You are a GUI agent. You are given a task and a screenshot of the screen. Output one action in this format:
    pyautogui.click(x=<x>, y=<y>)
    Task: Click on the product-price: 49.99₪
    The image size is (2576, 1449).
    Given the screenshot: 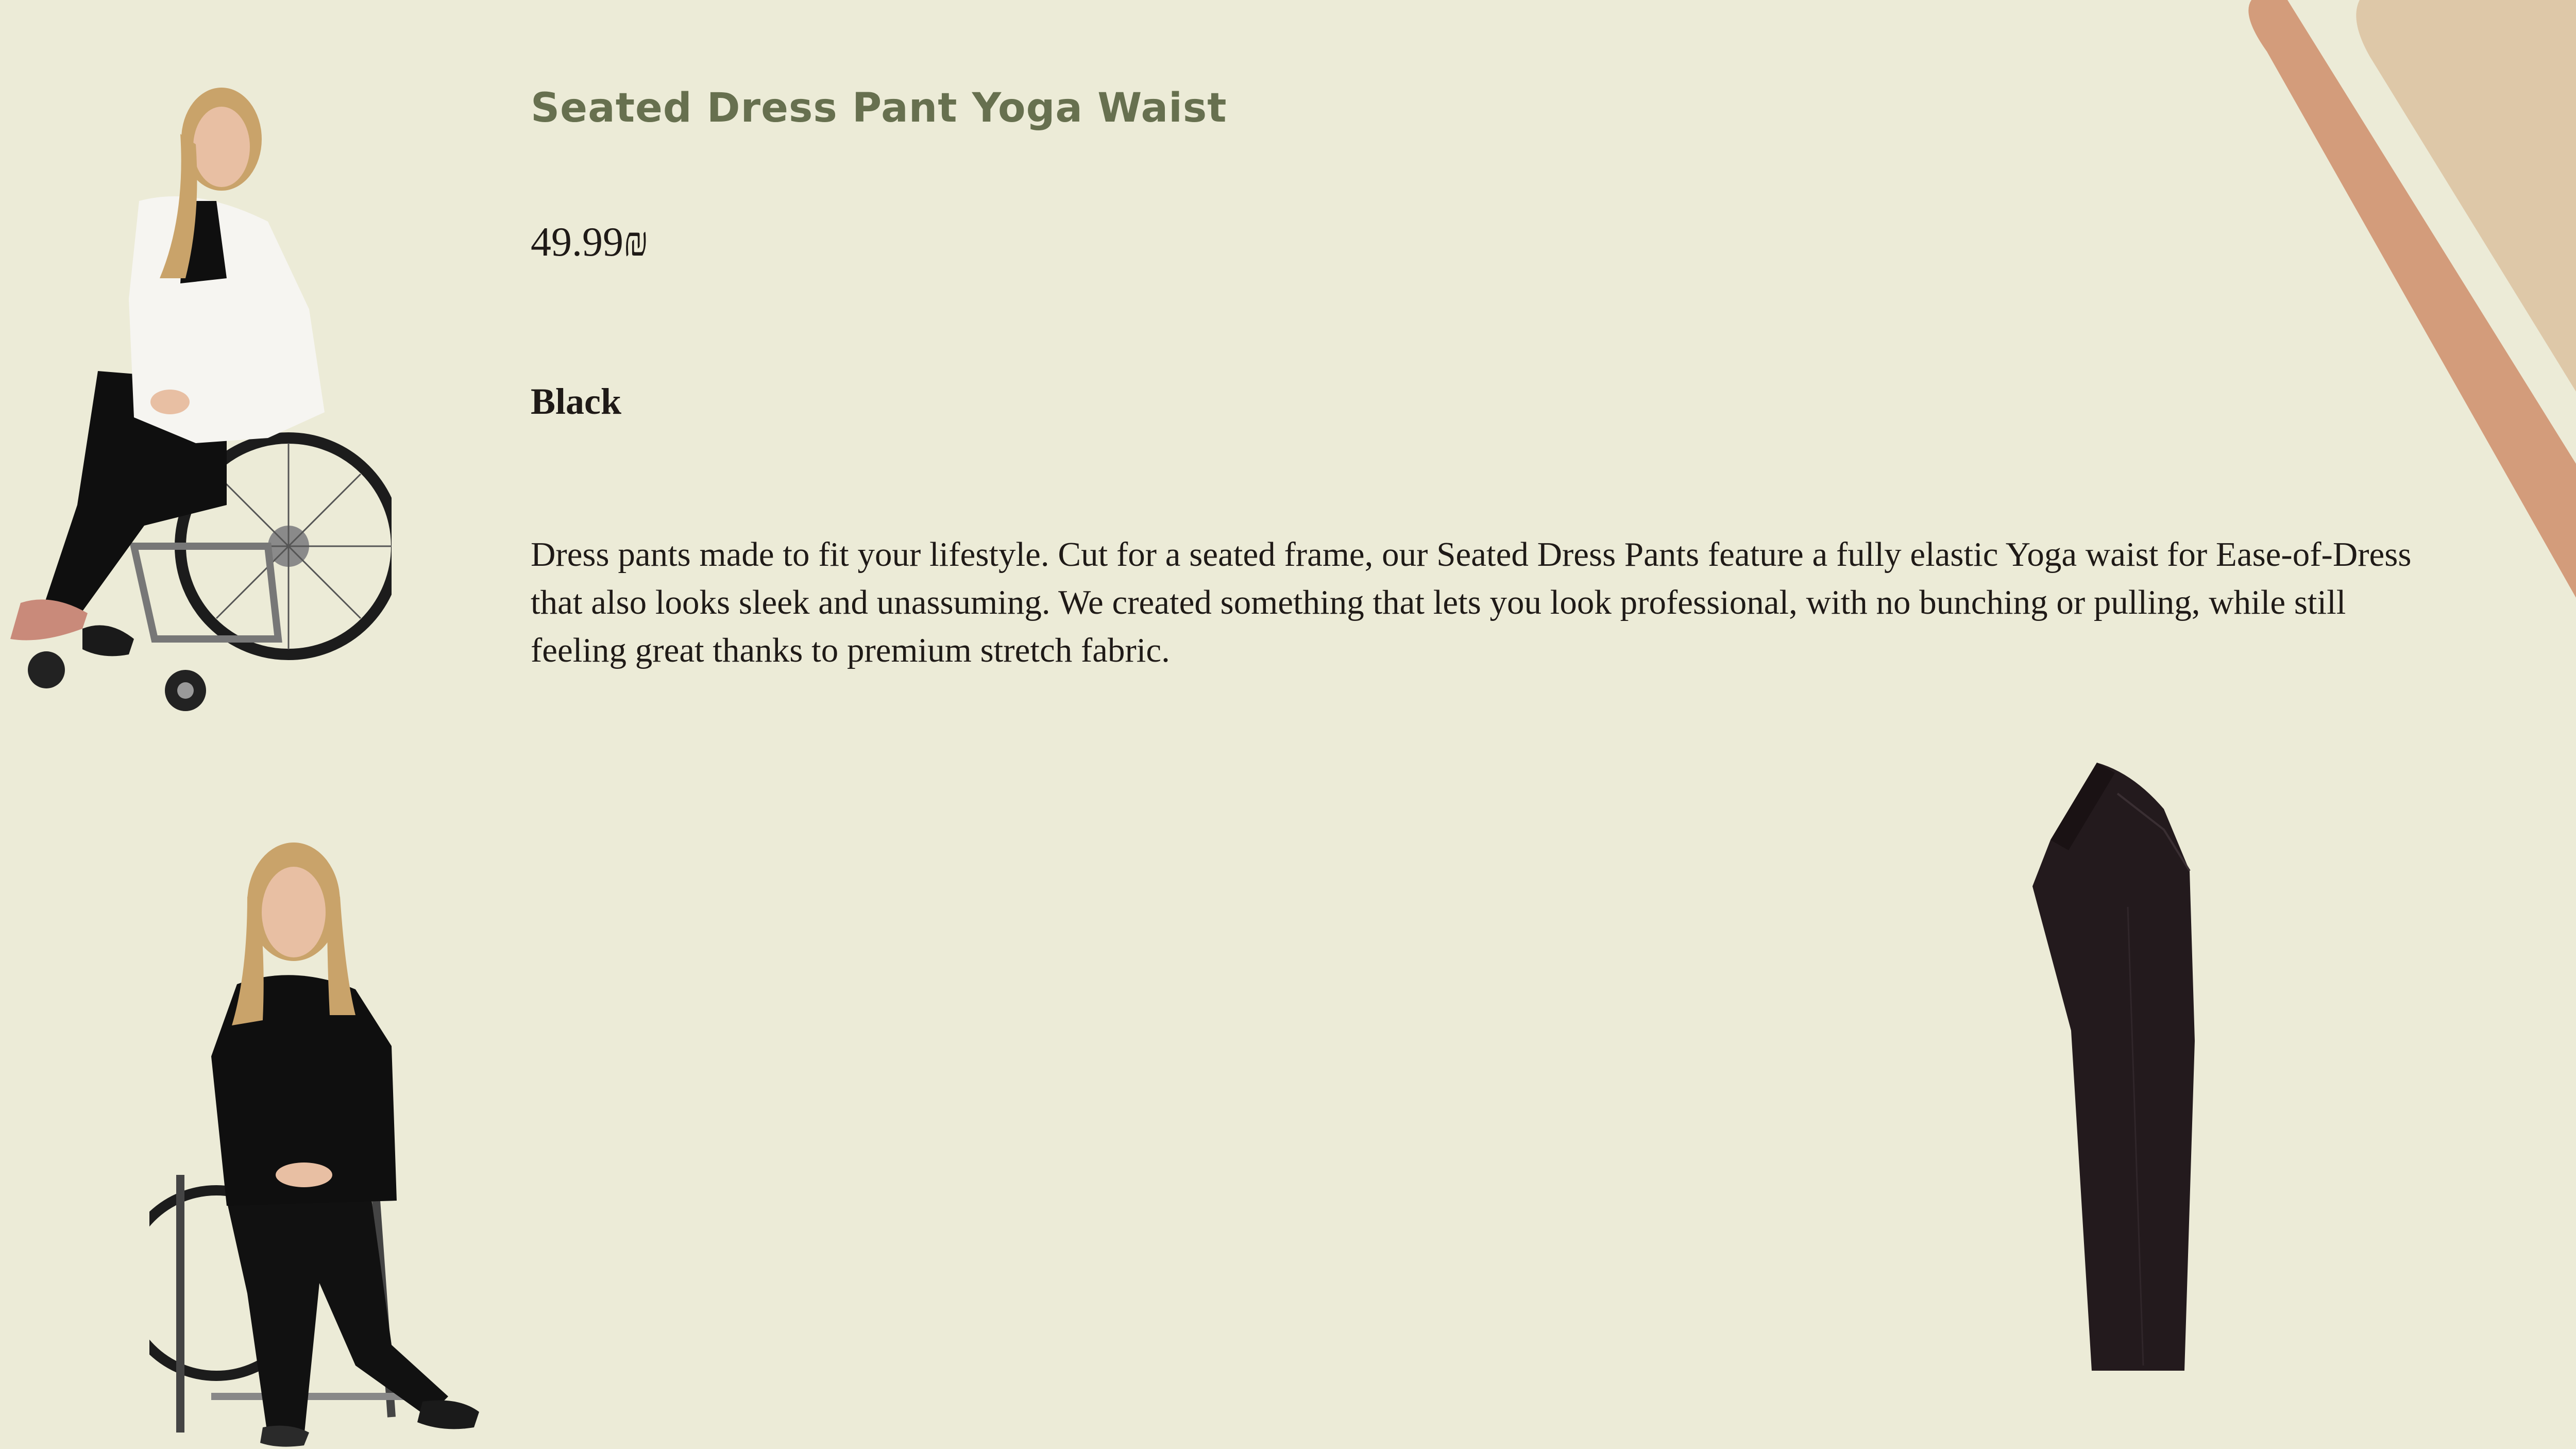 What is the action you would take?
    pyautogui.click(x=590, y=242)
    